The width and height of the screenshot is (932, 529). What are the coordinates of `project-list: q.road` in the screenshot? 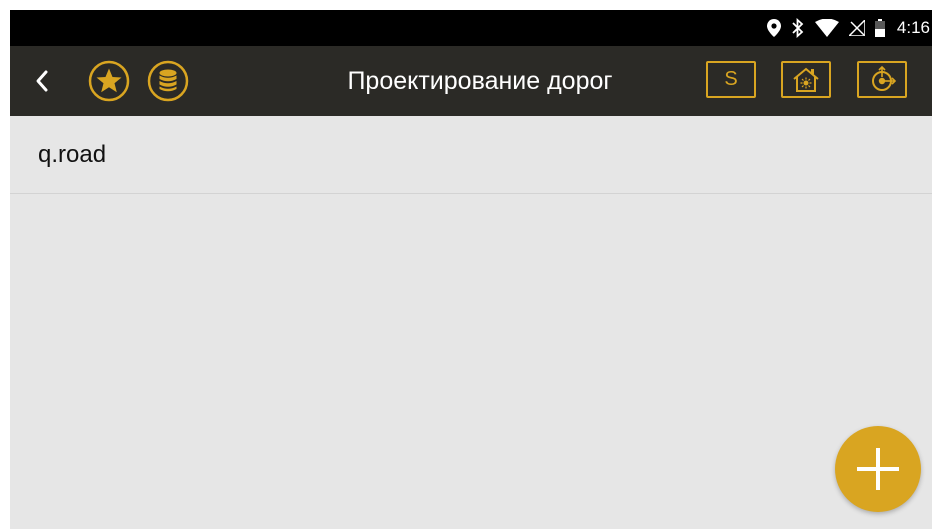 It's located at (471, 155).